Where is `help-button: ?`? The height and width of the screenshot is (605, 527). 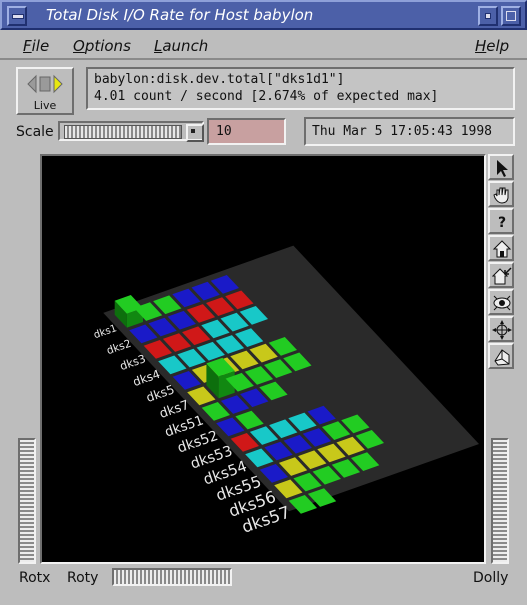
help-button: ? is located at coordinates (501, 221).